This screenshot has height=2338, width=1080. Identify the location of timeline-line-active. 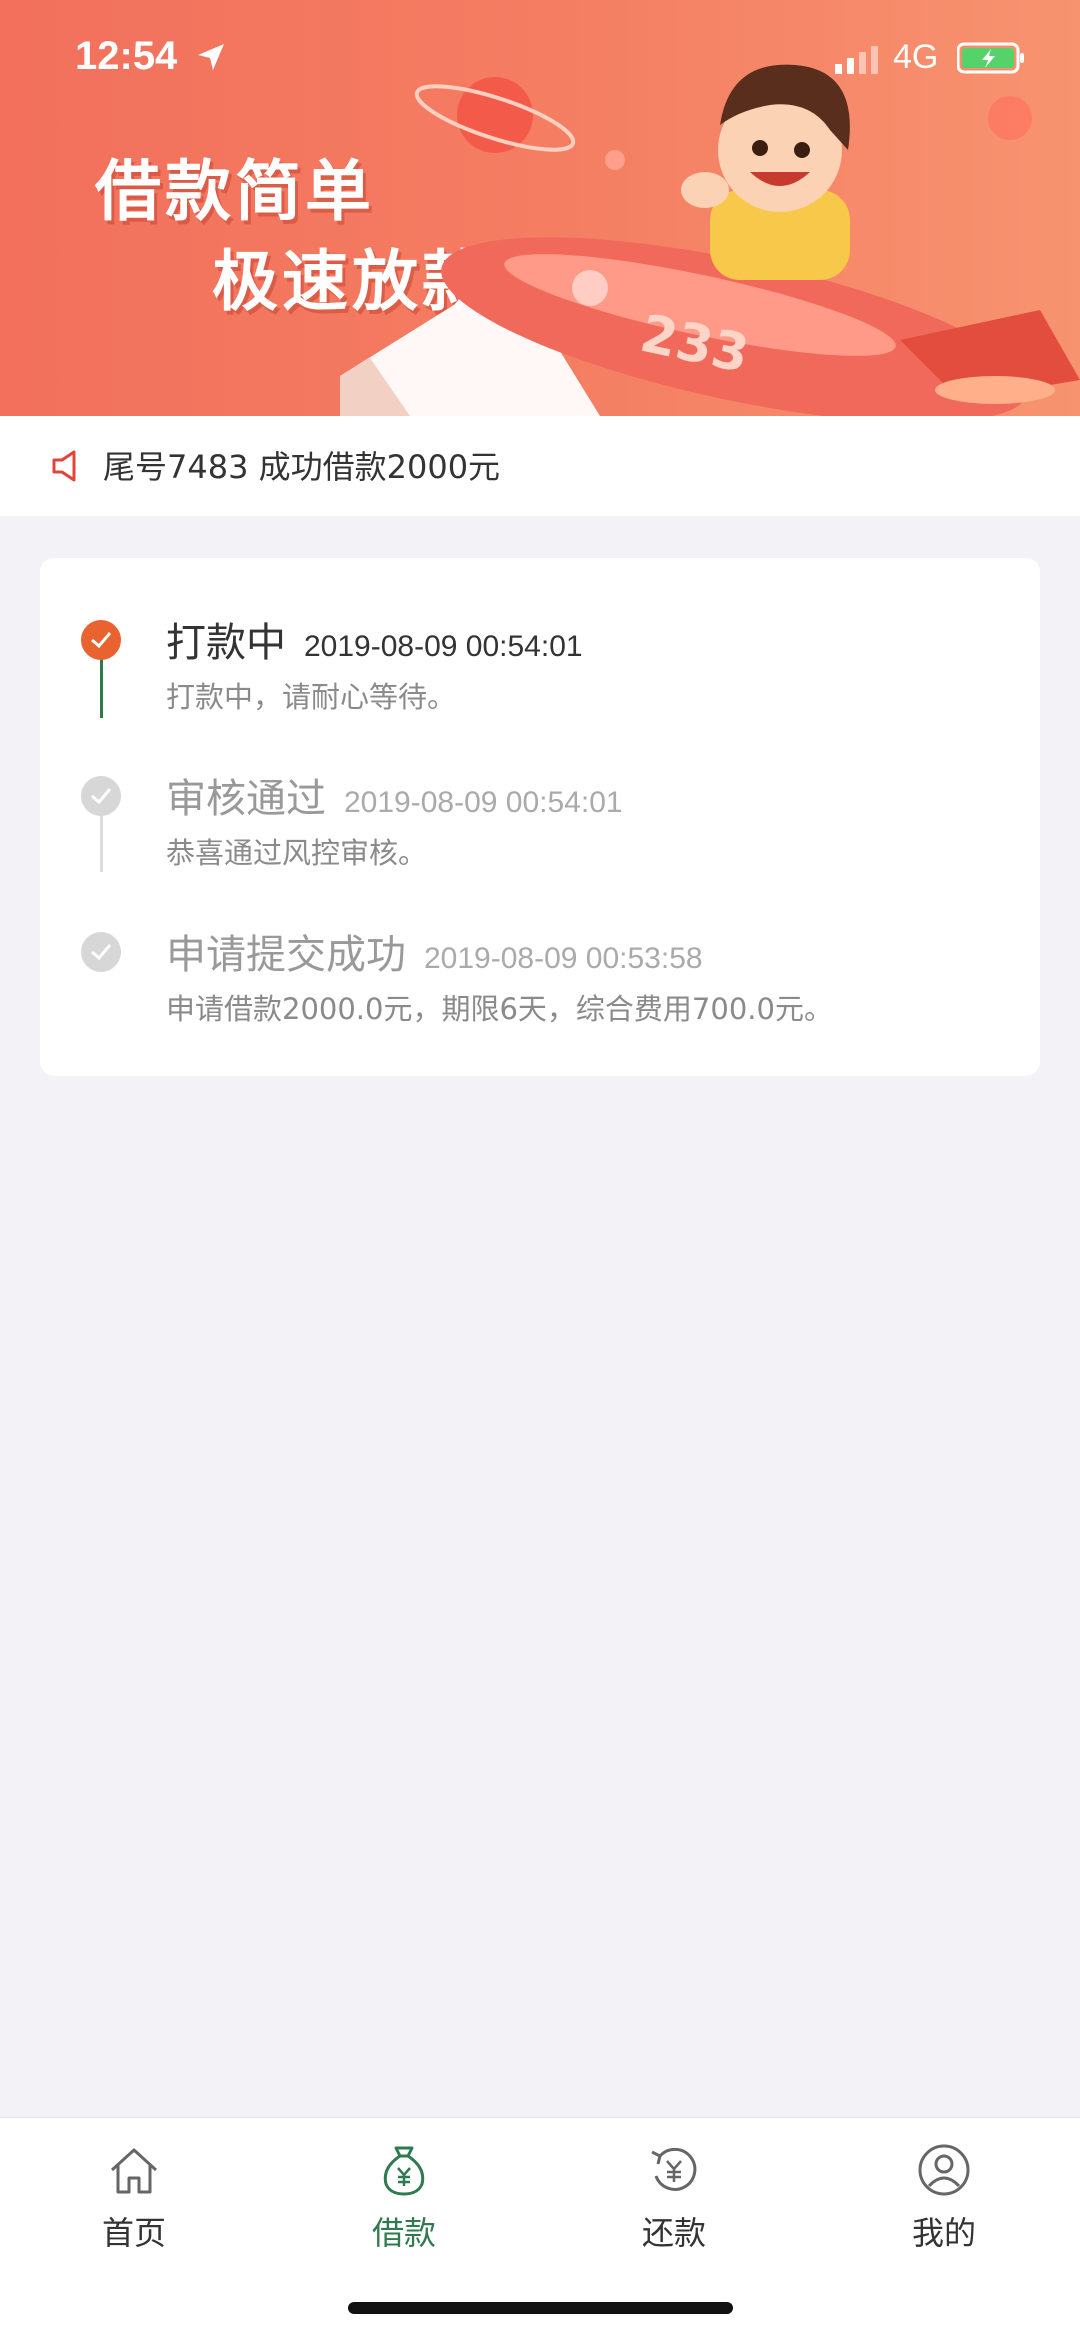
(101, 688).